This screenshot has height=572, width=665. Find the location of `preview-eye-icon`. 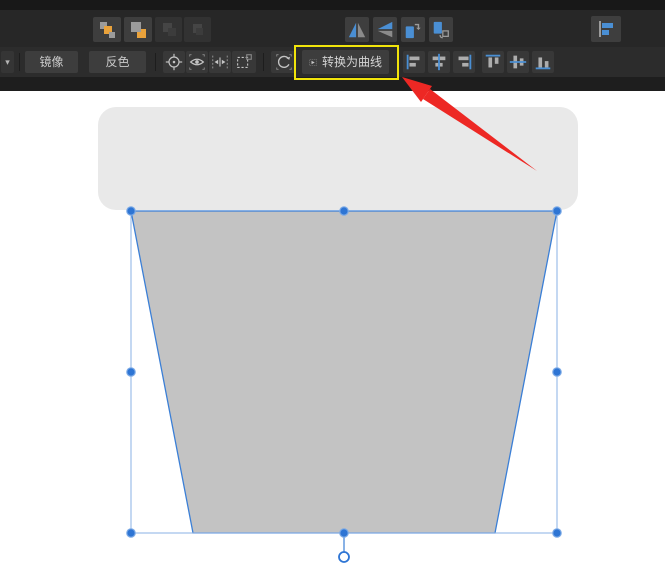

preview-eye-icon is located at coordinates (197, 62).